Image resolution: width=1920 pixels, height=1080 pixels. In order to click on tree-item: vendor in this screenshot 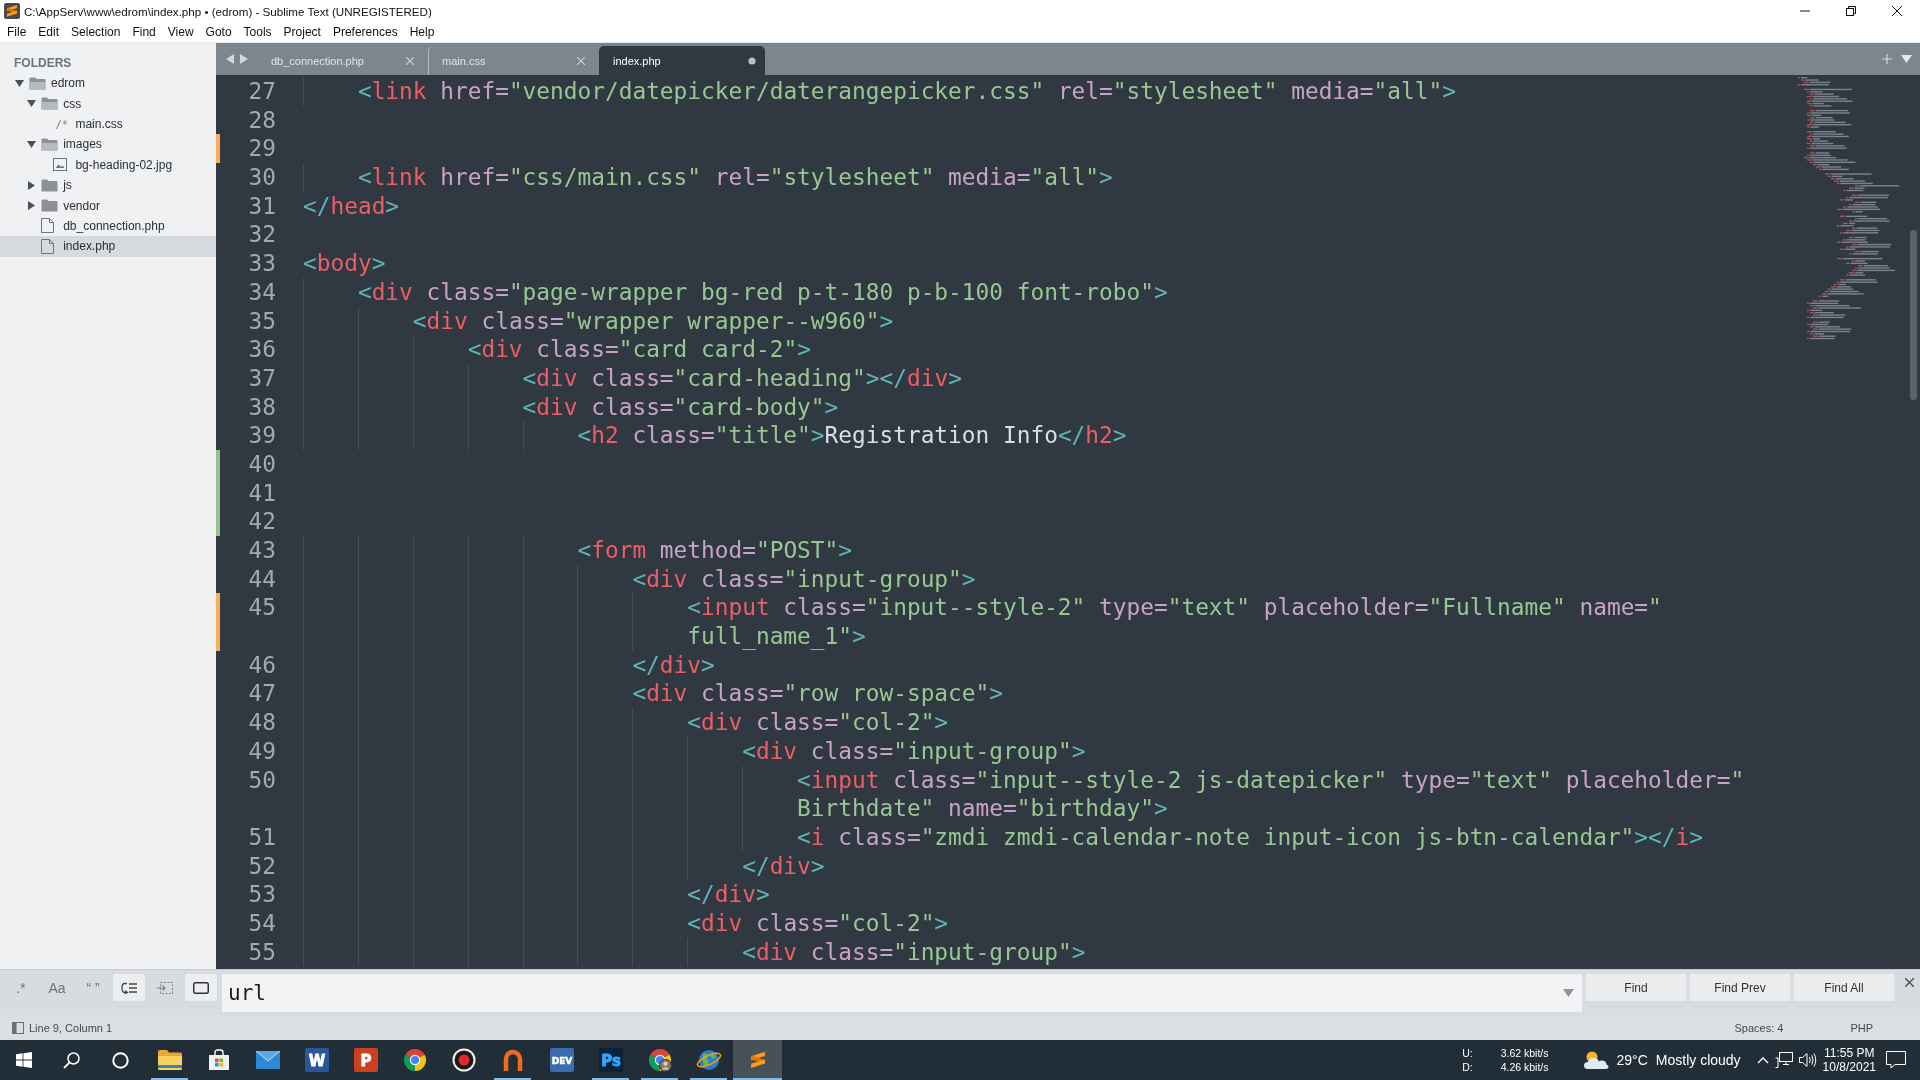, I will do `click(108, 205)`.